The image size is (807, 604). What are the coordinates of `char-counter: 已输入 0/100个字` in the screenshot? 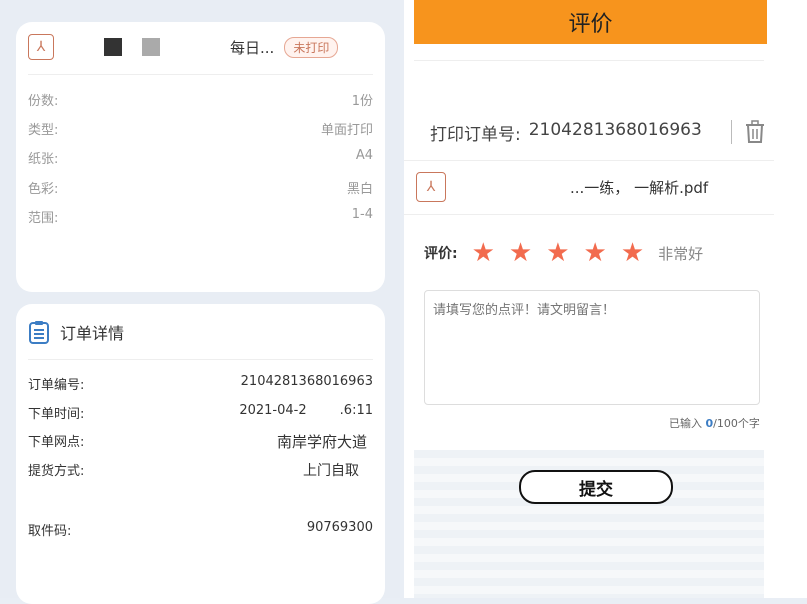 It's located at (714, 423).